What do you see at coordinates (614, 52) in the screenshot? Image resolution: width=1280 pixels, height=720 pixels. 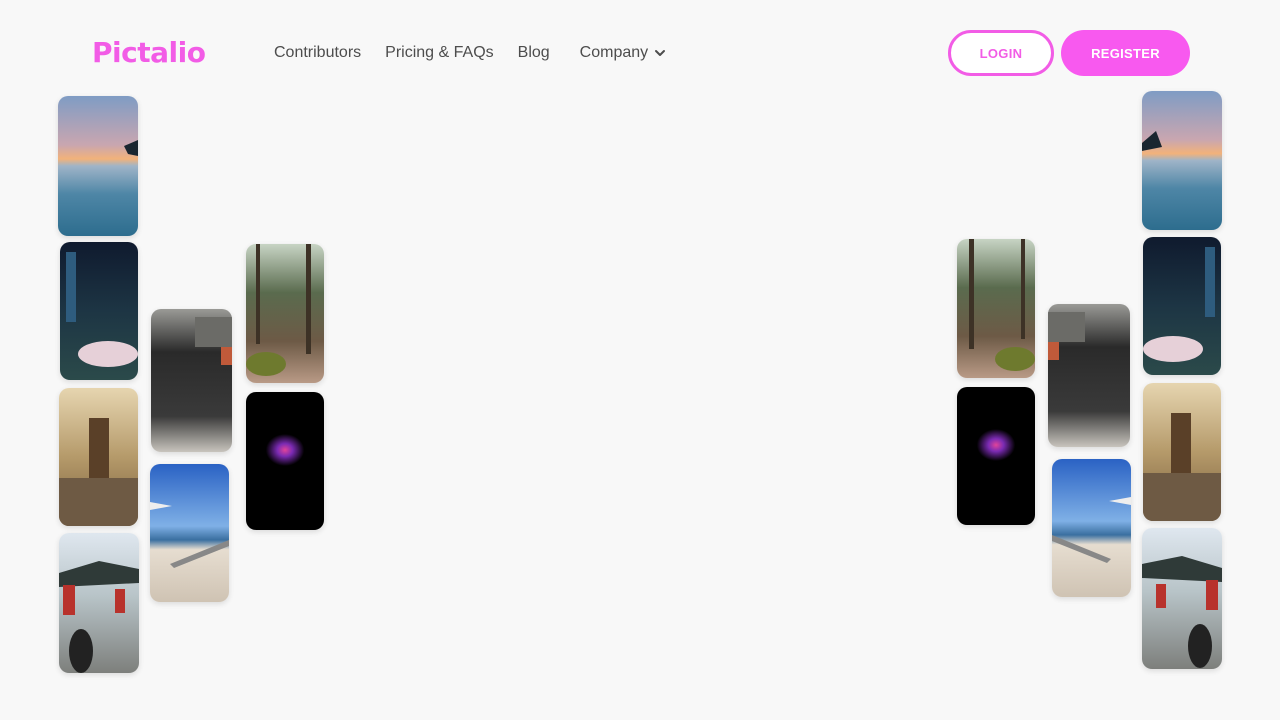 I see `nav-company-label: Company` at bounding box center [614, 52].